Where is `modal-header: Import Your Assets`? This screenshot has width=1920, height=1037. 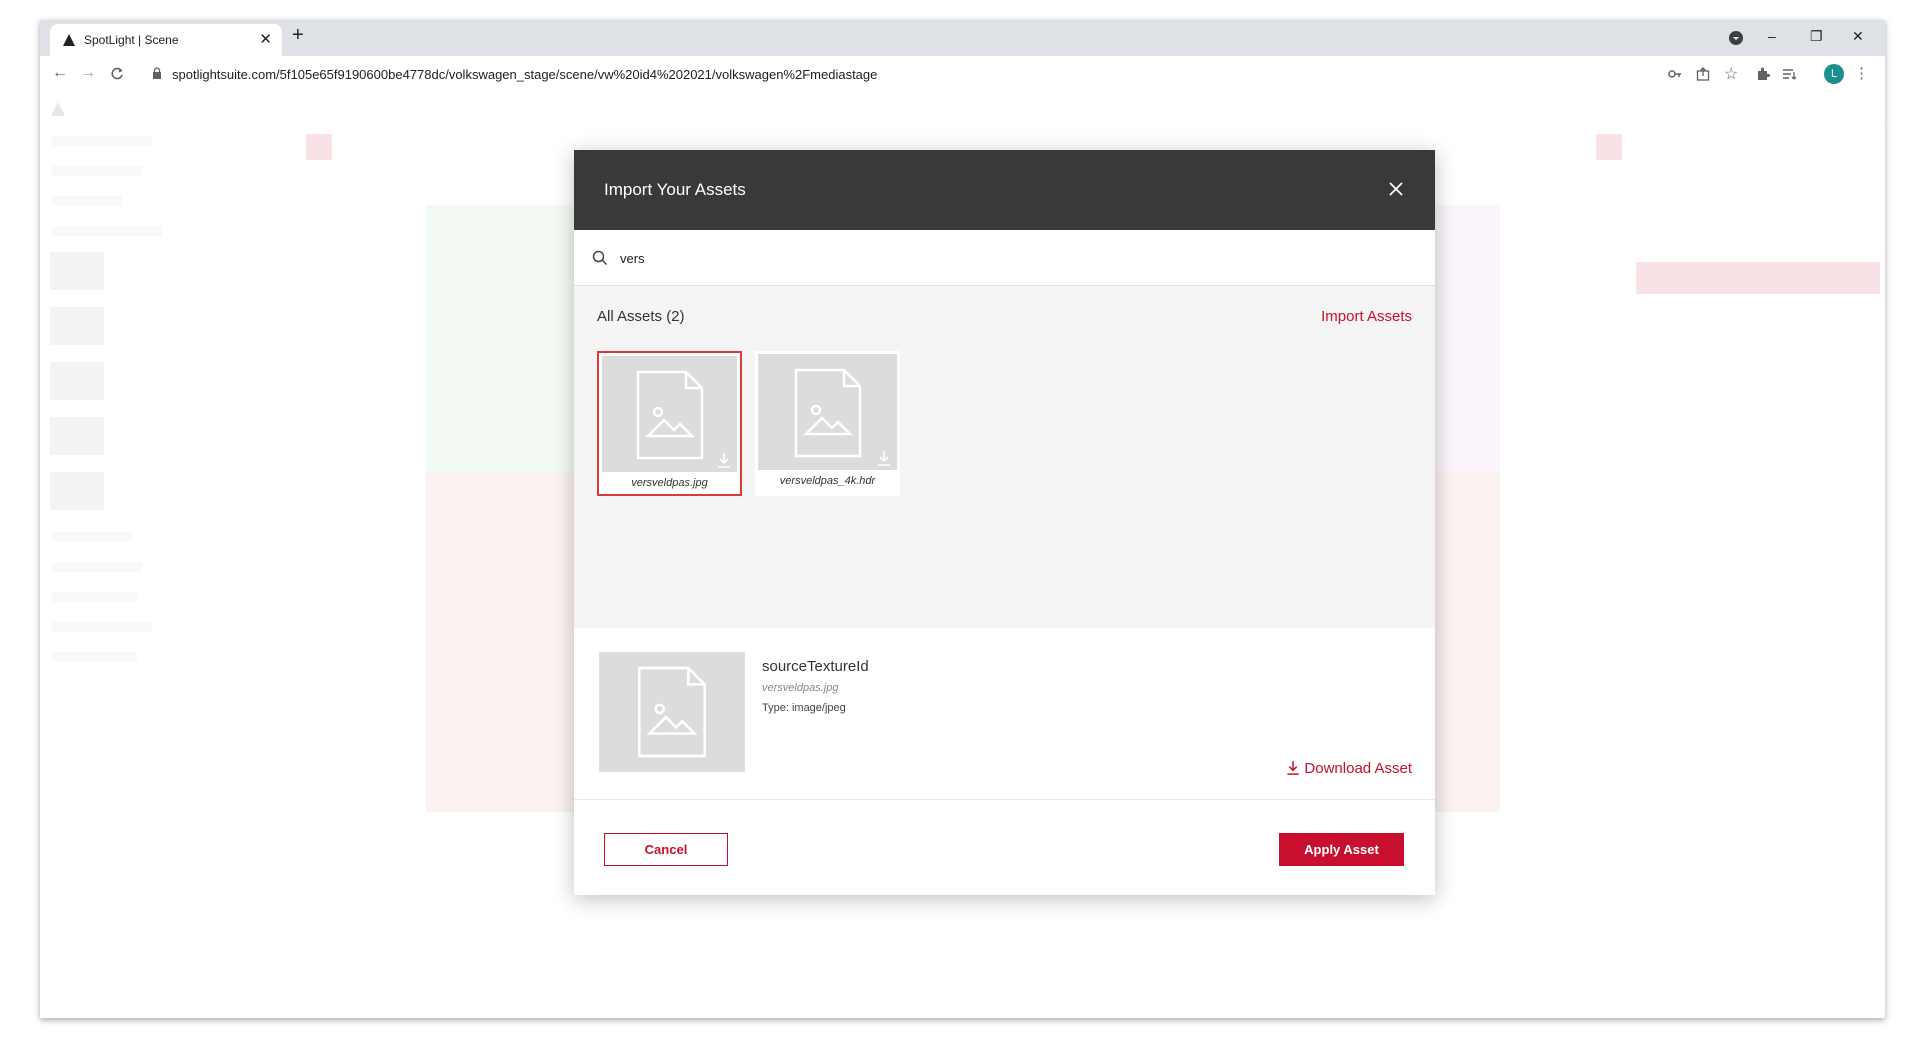 modal-header: Import Your Assets is located at coordinates (1004, 190).